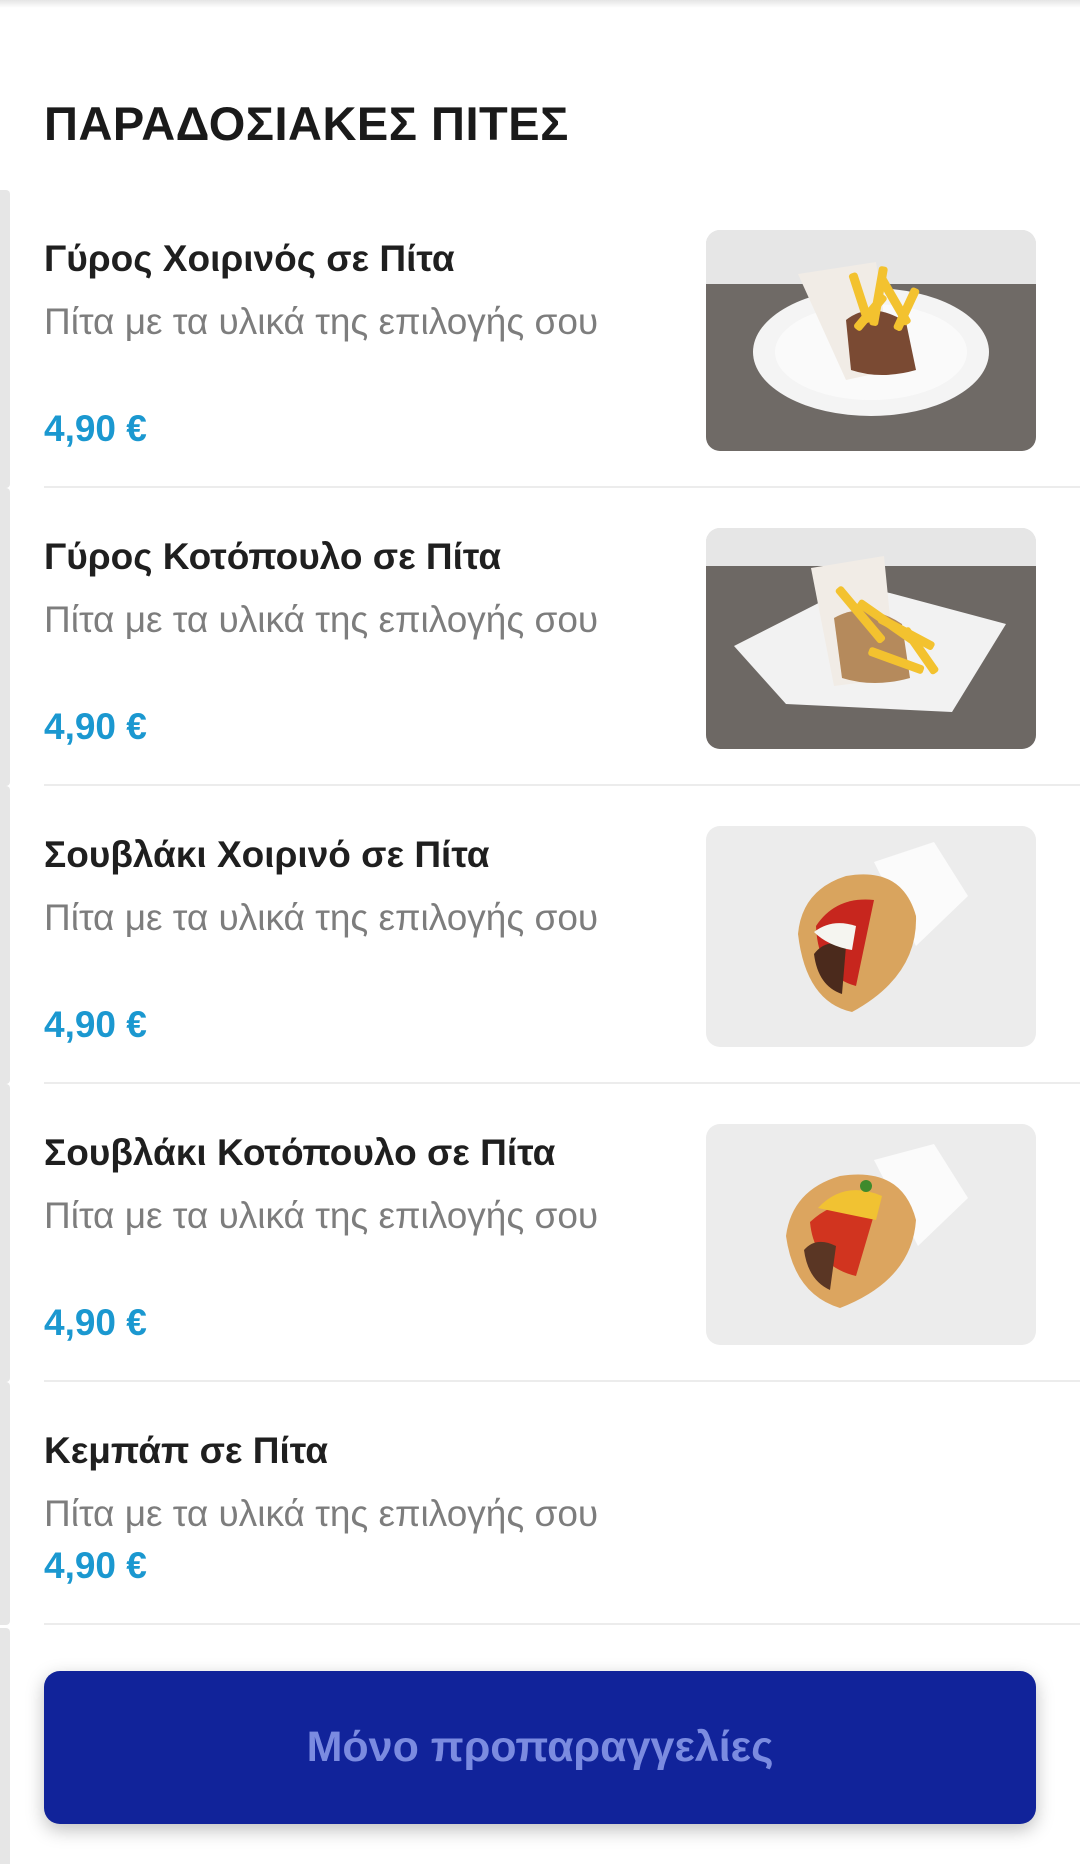  I want to click on preorder-only-label: Μόνο προπαραγγελίες, so click(540, 1747).